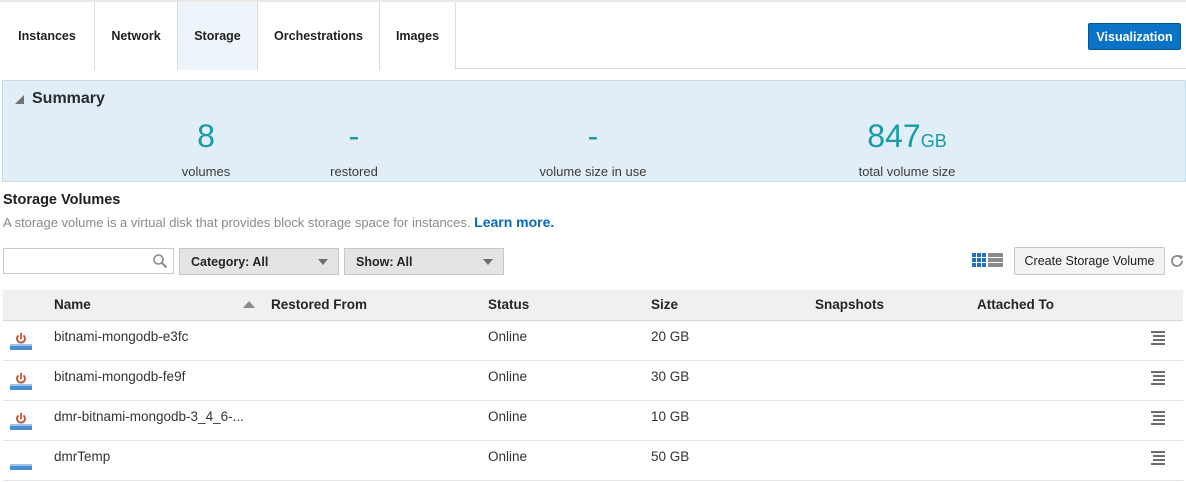 The width and height of the screenshot is (1186, 482). I want to click on refresh-icon, so click(1177, 261).